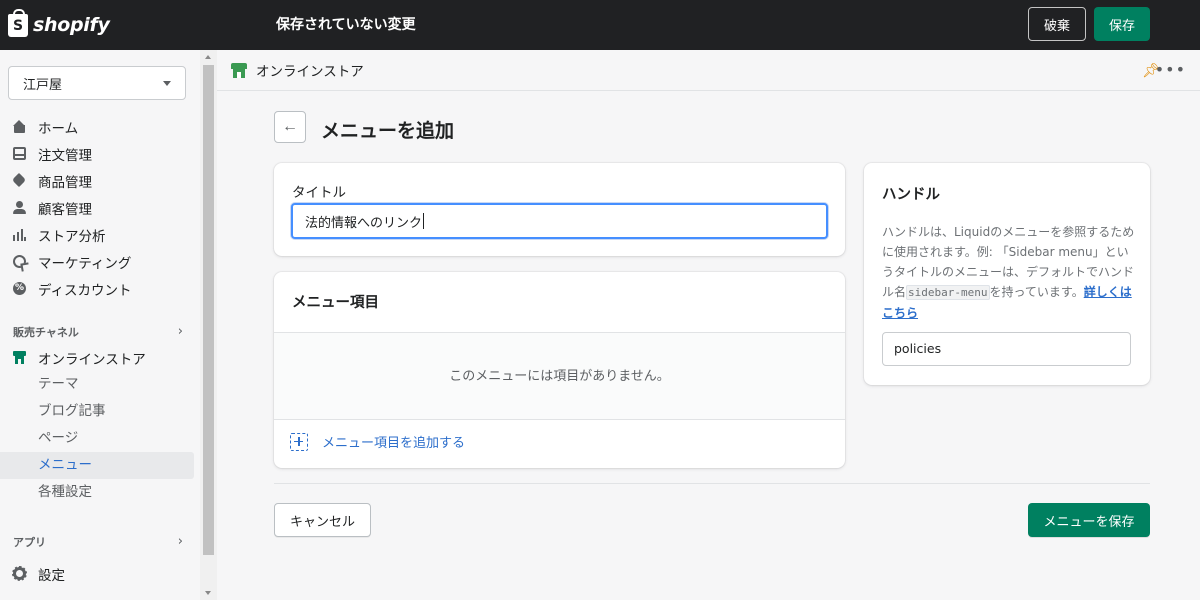  I want to click on gear-icon, so click(19, 573).